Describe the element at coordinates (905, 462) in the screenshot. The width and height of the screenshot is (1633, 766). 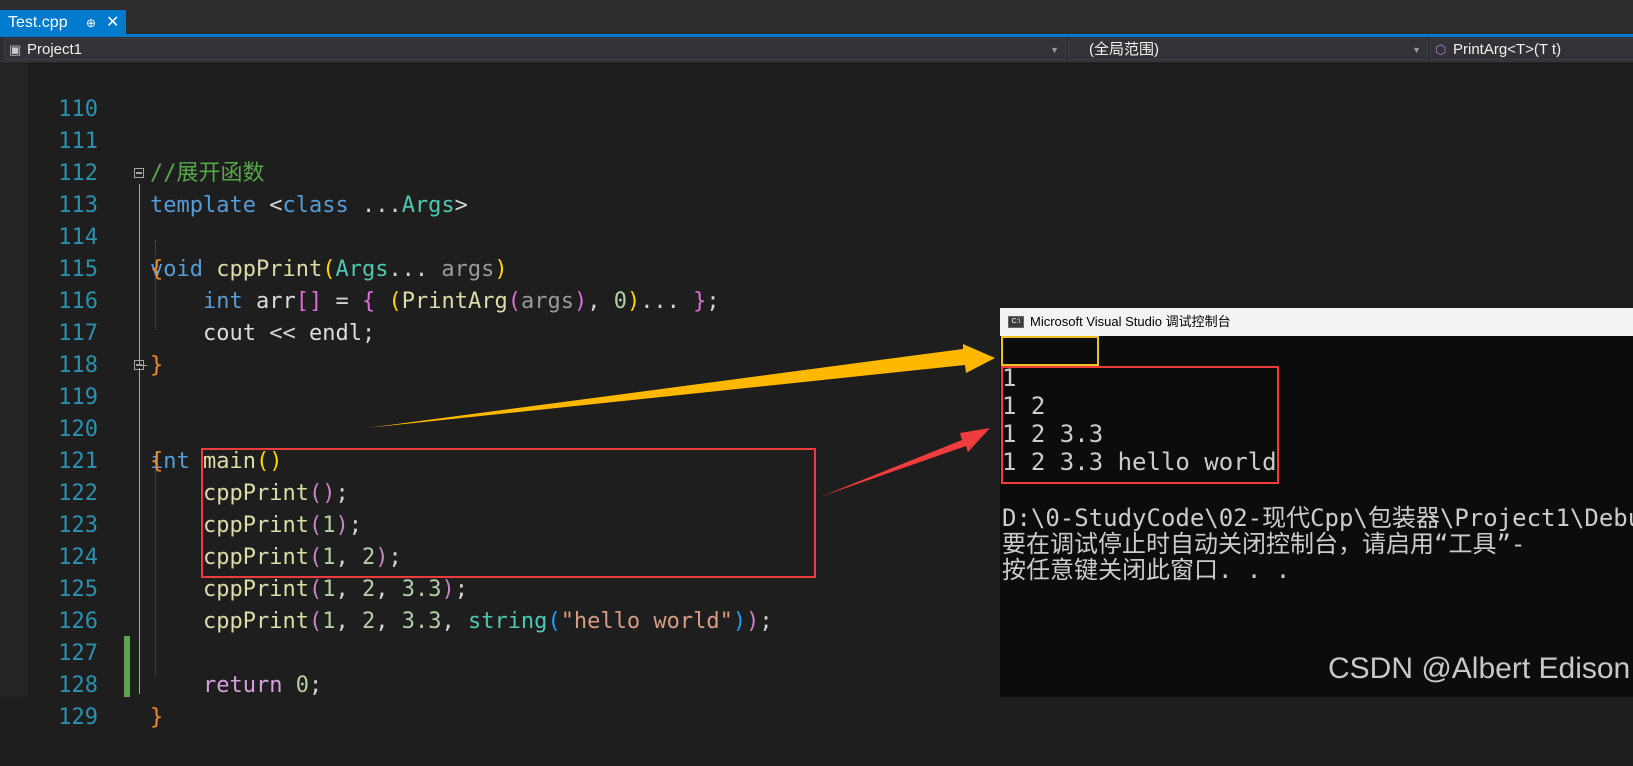
I see `red-arrow` at that location.